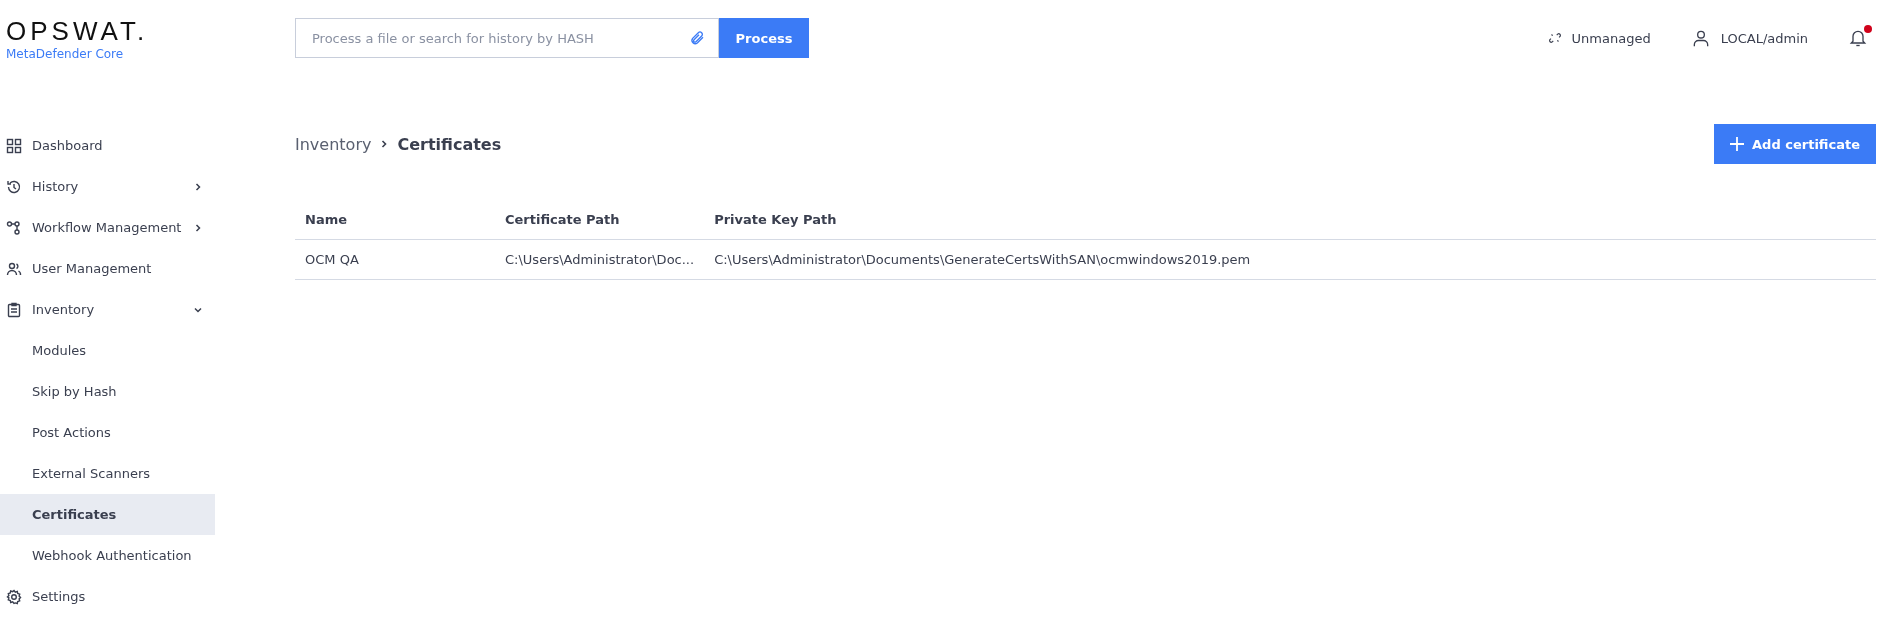 This screenshot has width=1886, height=636. I want to click on search-field: Process a file or search for history by HASH, so click(507, 38).